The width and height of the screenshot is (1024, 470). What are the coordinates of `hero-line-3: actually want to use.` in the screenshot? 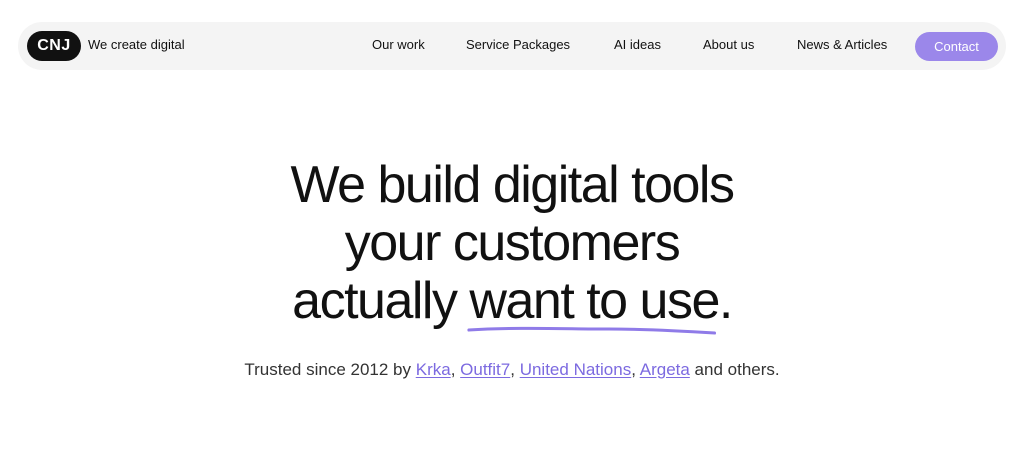 It's located at (512, 303).